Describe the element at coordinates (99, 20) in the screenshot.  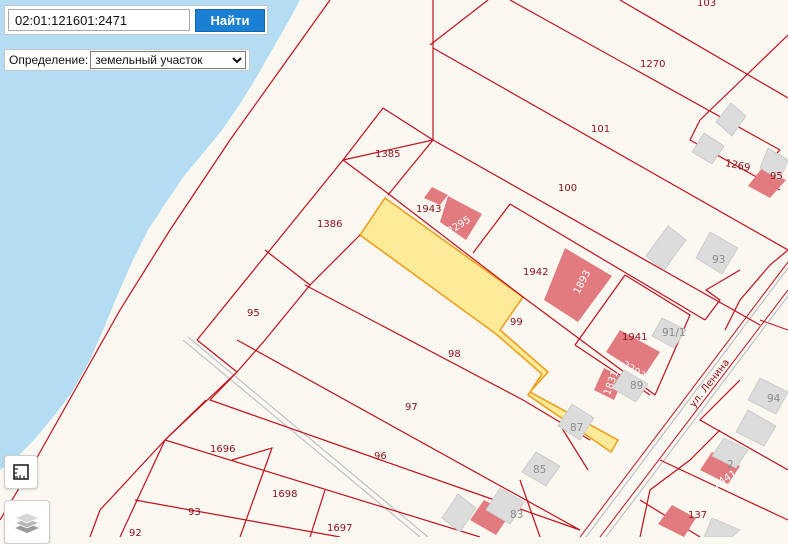
I see `cadastral-number-input` at that location.